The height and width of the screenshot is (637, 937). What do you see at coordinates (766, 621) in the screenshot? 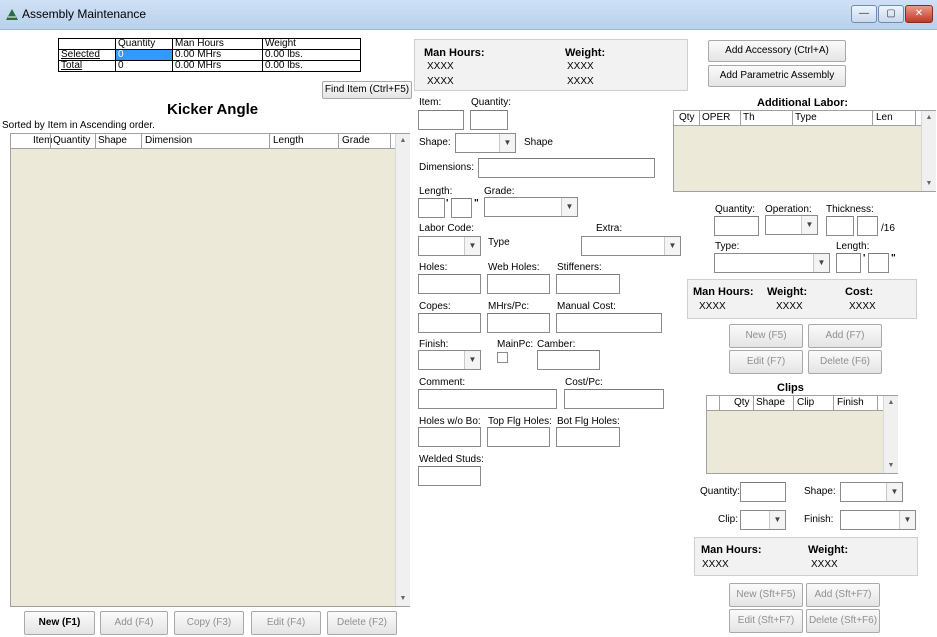
I see `clips-edit-button: Edit (Sft+F7)` at bounding box center [766, 621].